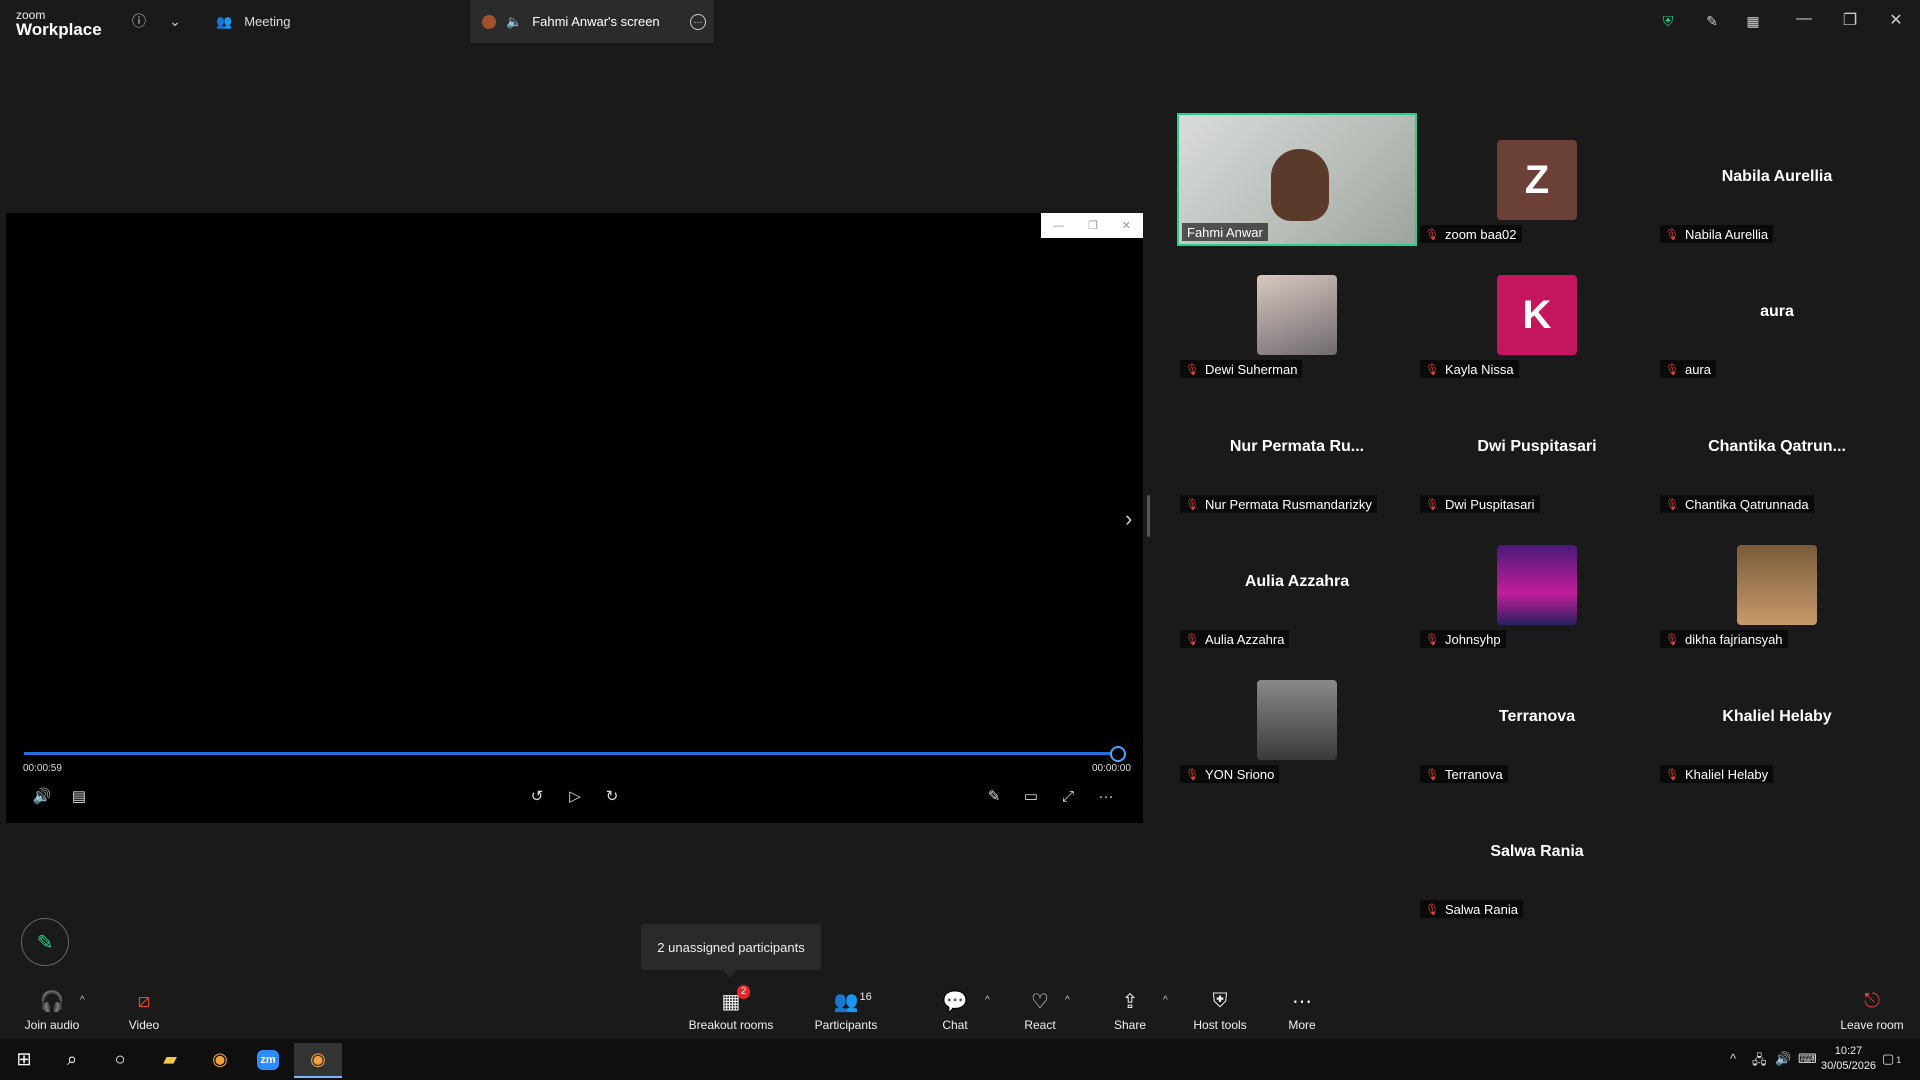 This screenshot has width=1920, height=1080. I want to click on participant-name-label: 🎙 zoom baa02, so click(1471, 234).